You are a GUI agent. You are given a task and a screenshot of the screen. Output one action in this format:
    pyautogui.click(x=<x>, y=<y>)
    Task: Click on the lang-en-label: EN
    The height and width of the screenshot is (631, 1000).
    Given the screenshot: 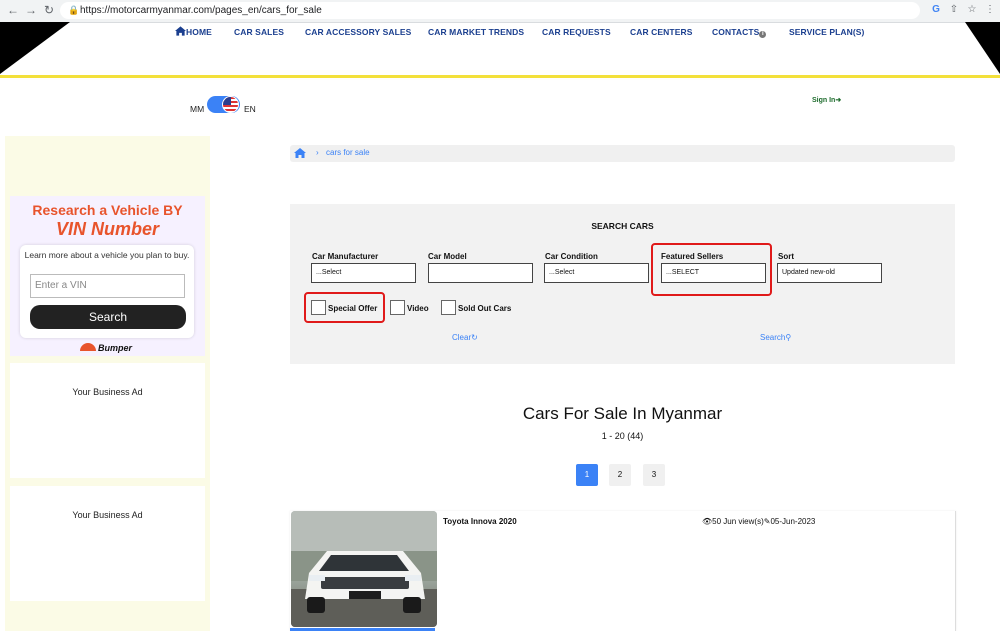 What is the action you would take?
    pyautogui.click(x=250, y=109)
    